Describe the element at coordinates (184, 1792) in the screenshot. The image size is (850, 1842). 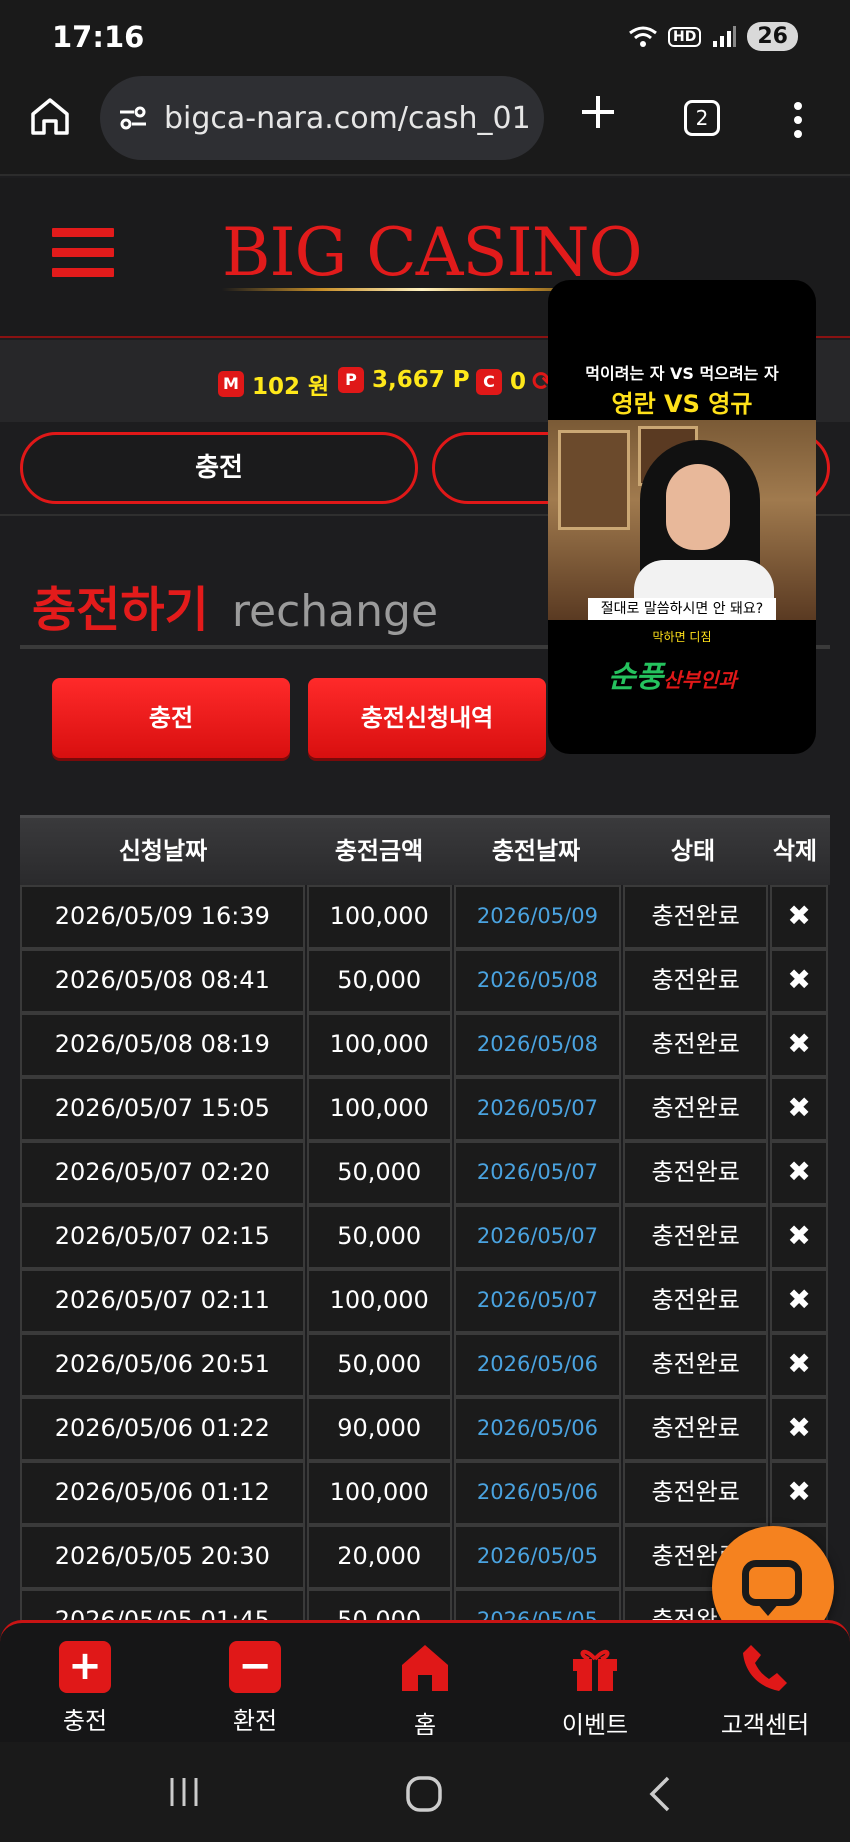
I see `recent-apps-icon` at that location.